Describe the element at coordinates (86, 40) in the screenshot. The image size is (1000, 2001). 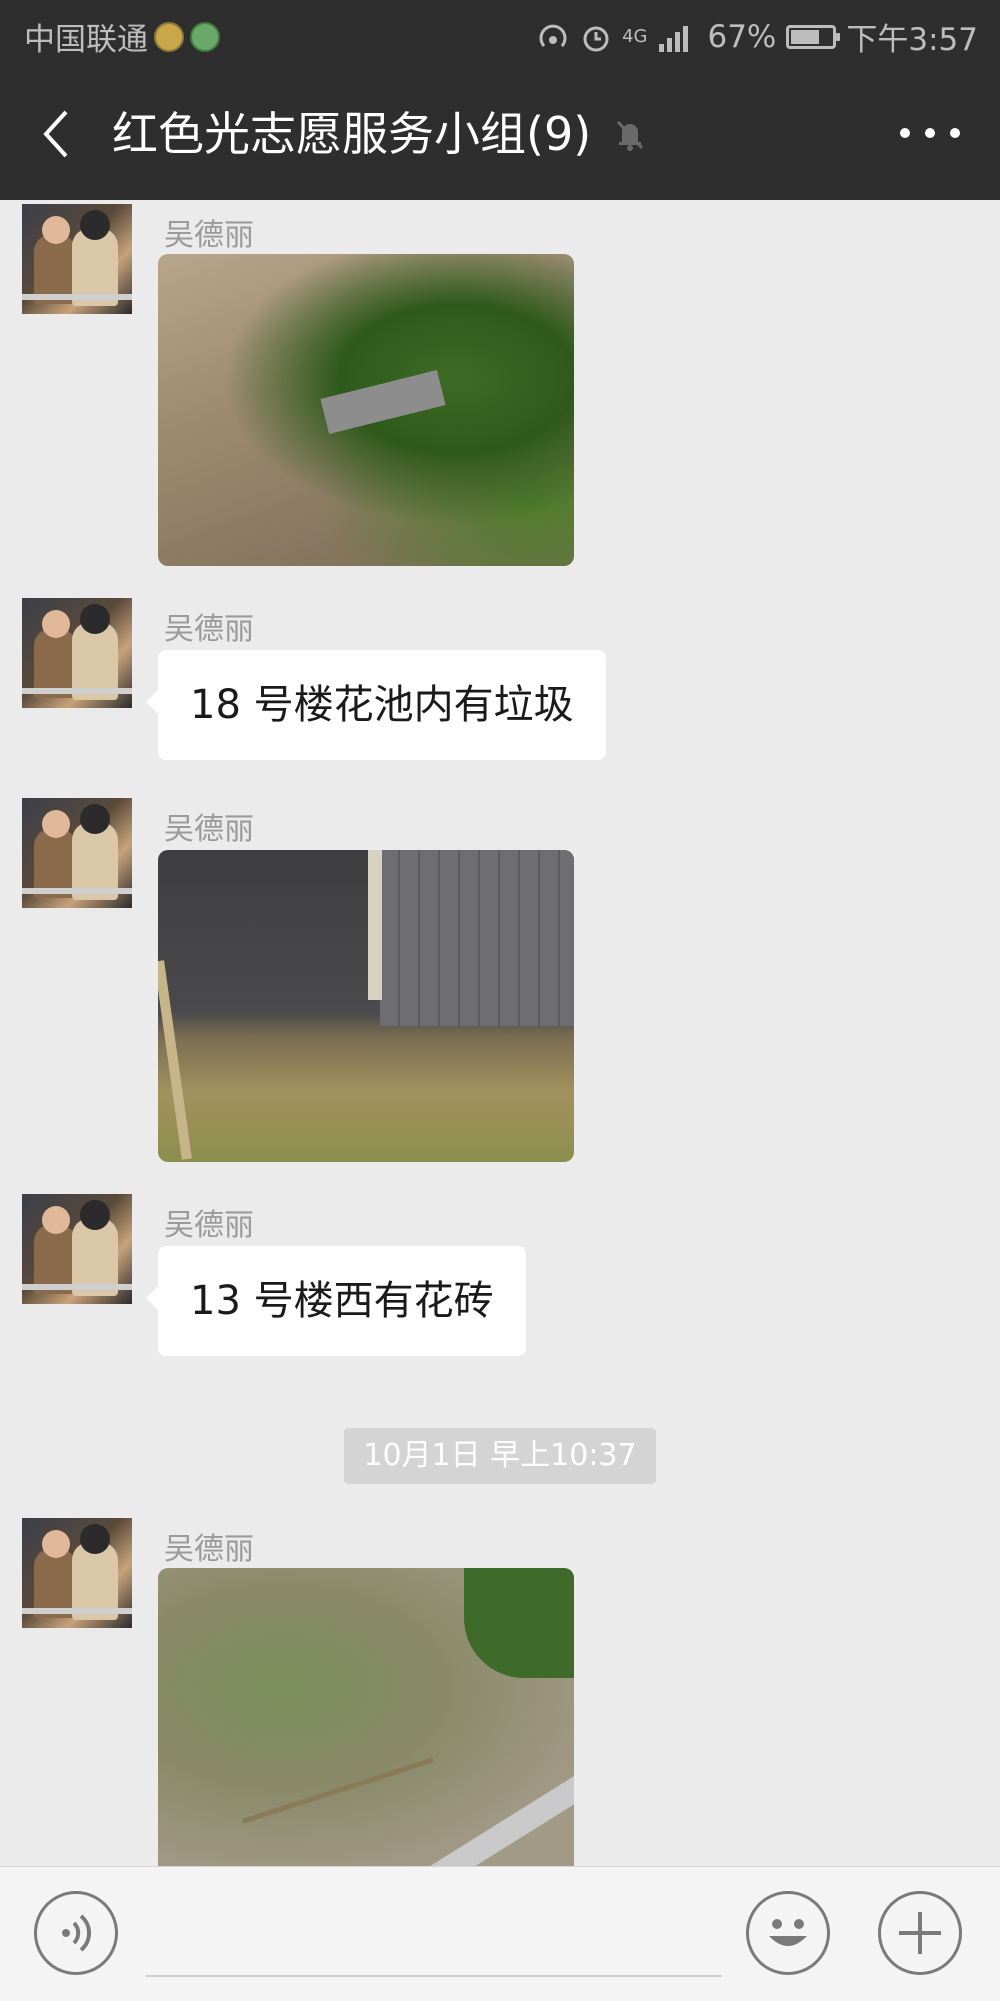
I see `carrier-name: 中国联通` at that location.